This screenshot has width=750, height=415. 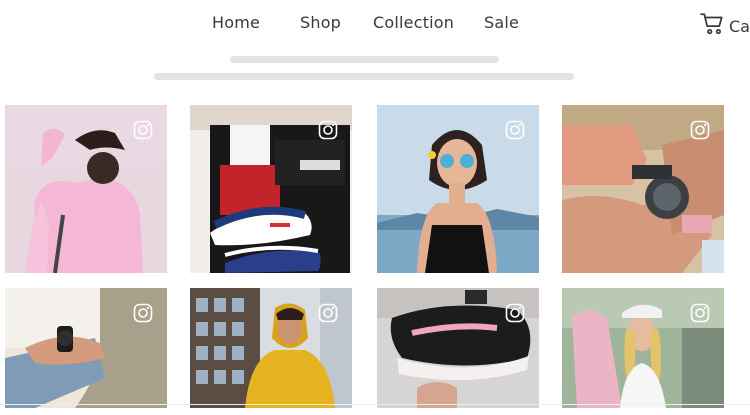 What do you see at coordinates (236, 22) in the screenshot?
I see `nav-home-link: Home` at bounding box center [236, 22].